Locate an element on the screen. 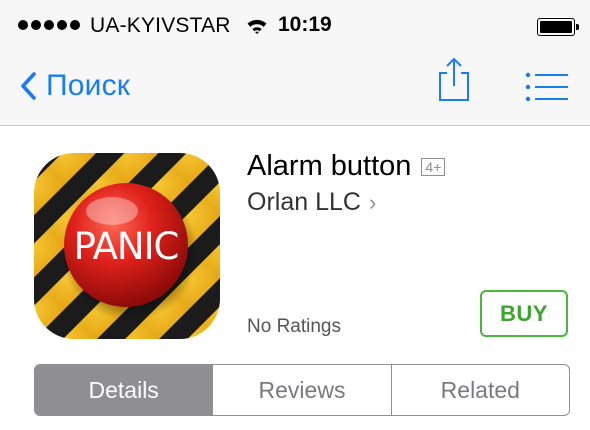 Image resolution: width=590 pixels, height=430 pixels. tab-reviews: Reviews is located at coordinates (301, 390).